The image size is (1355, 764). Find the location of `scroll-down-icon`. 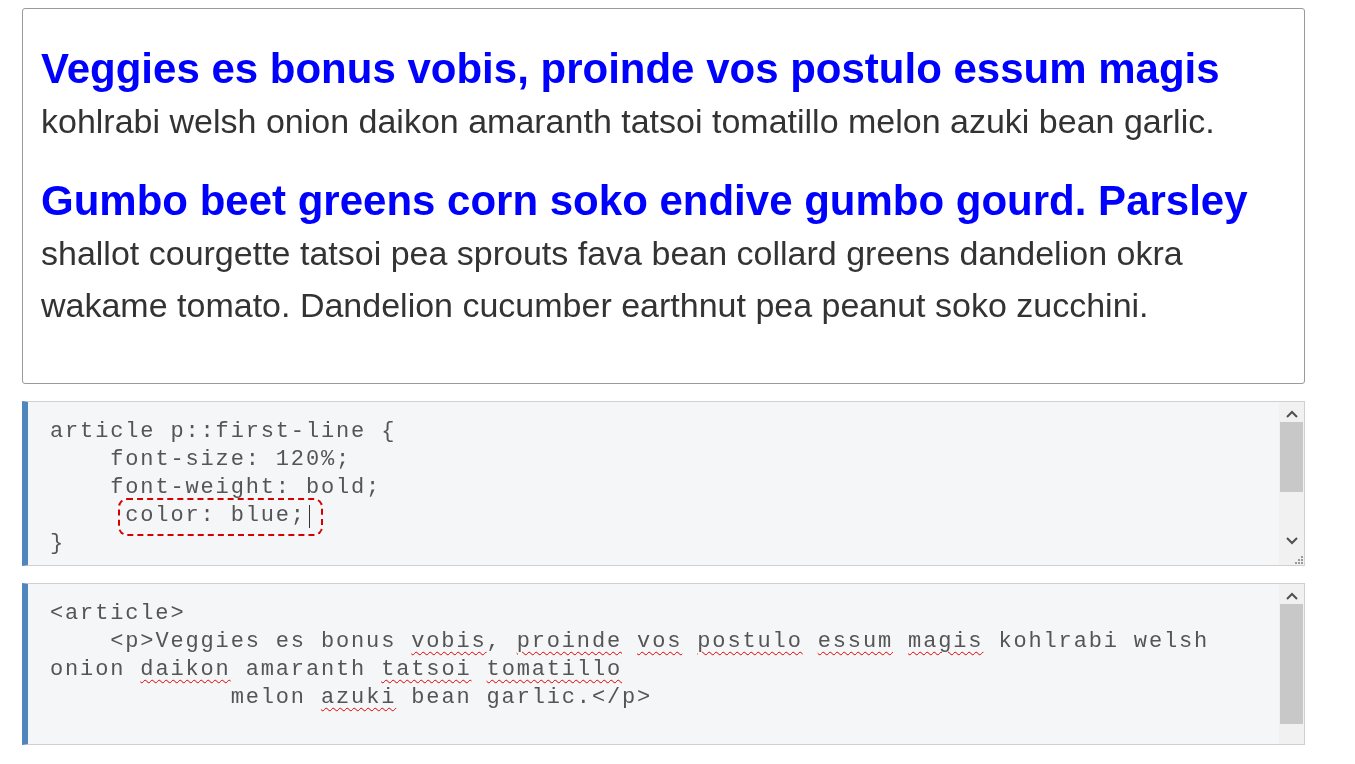

scroll-down-icon is located at coordinates (1291, 541).